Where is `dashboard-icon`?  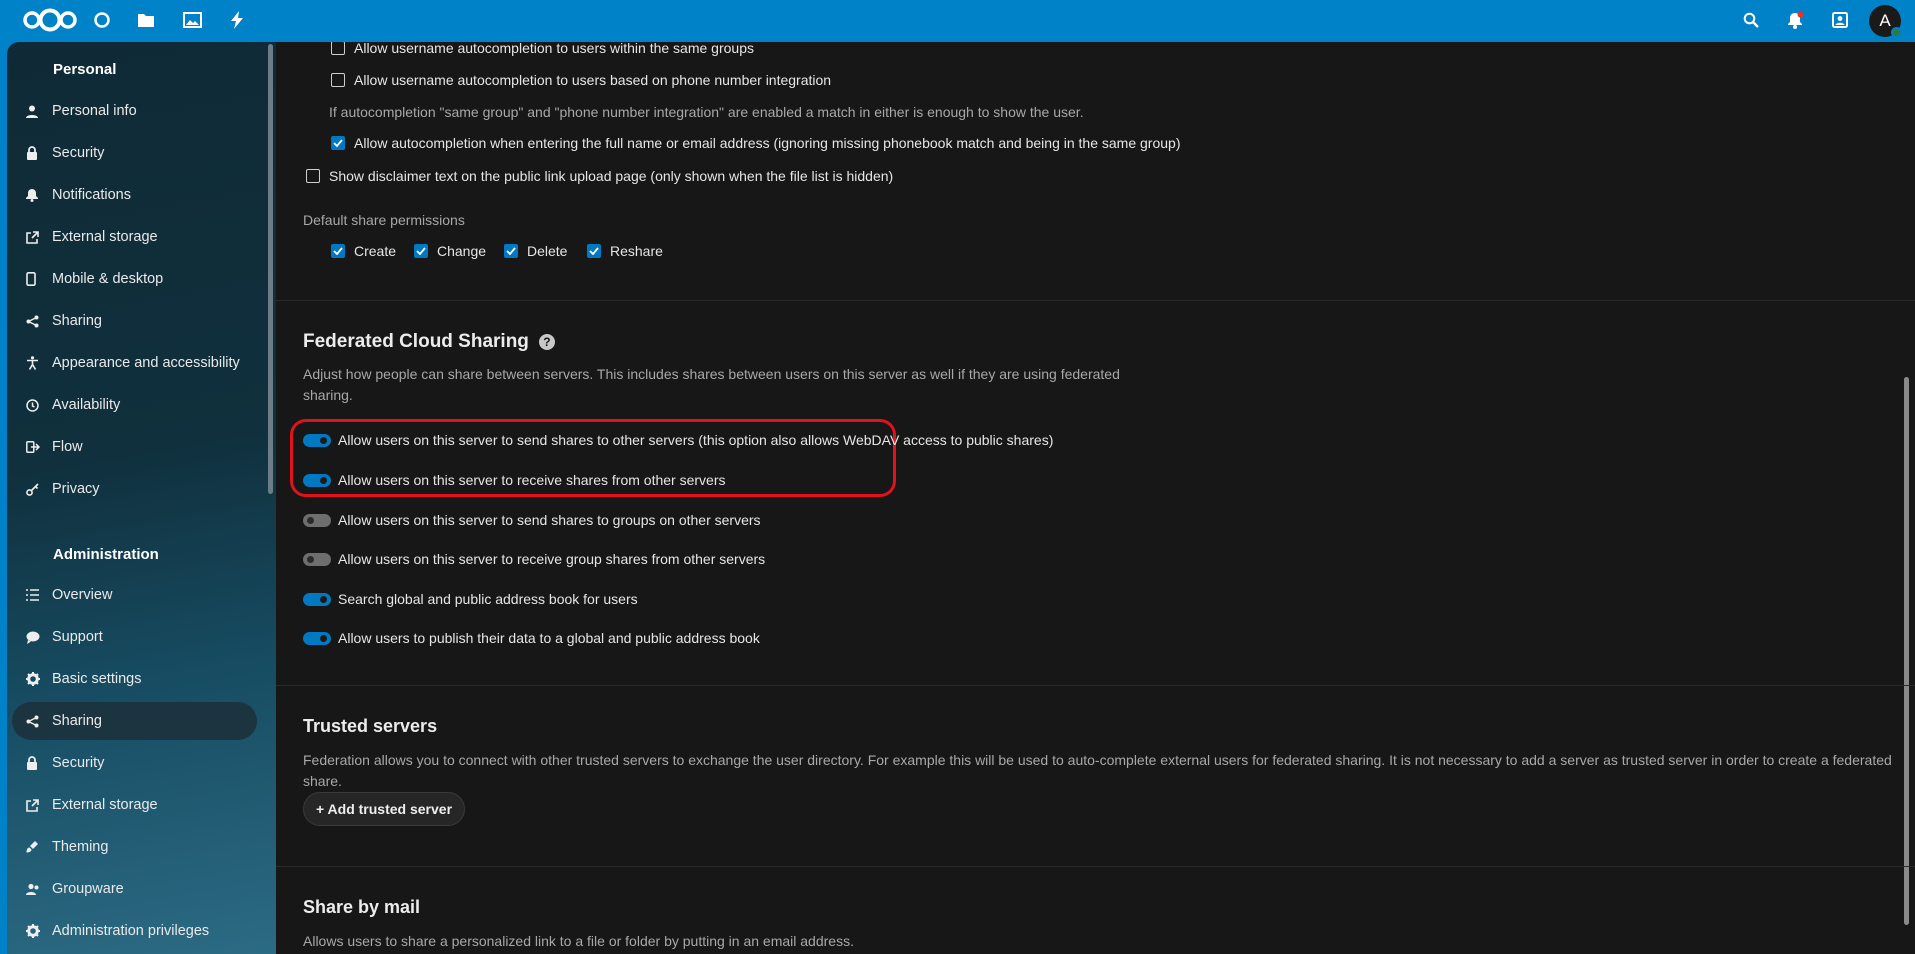
dashboard-icon is located at coordinates (102, 20).